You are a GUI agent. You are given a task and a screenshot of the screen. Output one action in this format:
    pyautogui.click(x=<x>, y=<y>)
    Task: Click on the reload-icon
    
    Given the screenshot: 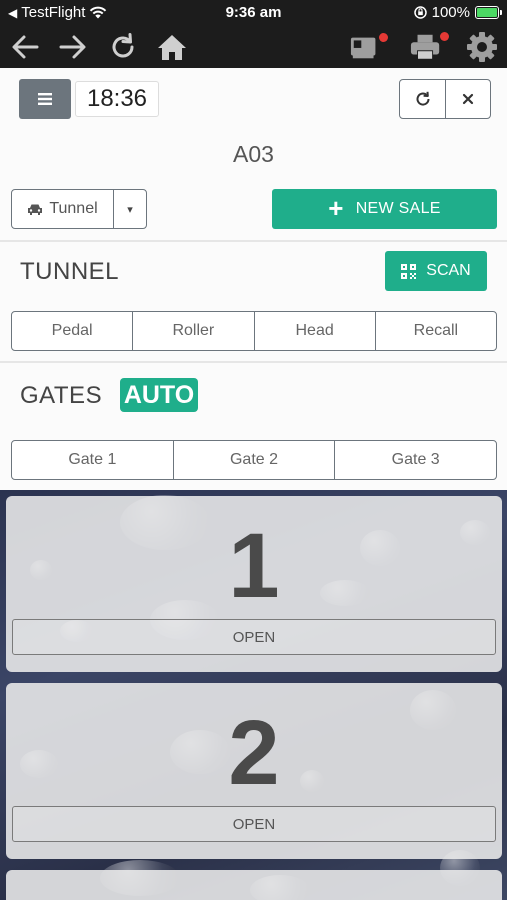 What is the action you would take?
    pyautogui.click(x=123, y=47)
    